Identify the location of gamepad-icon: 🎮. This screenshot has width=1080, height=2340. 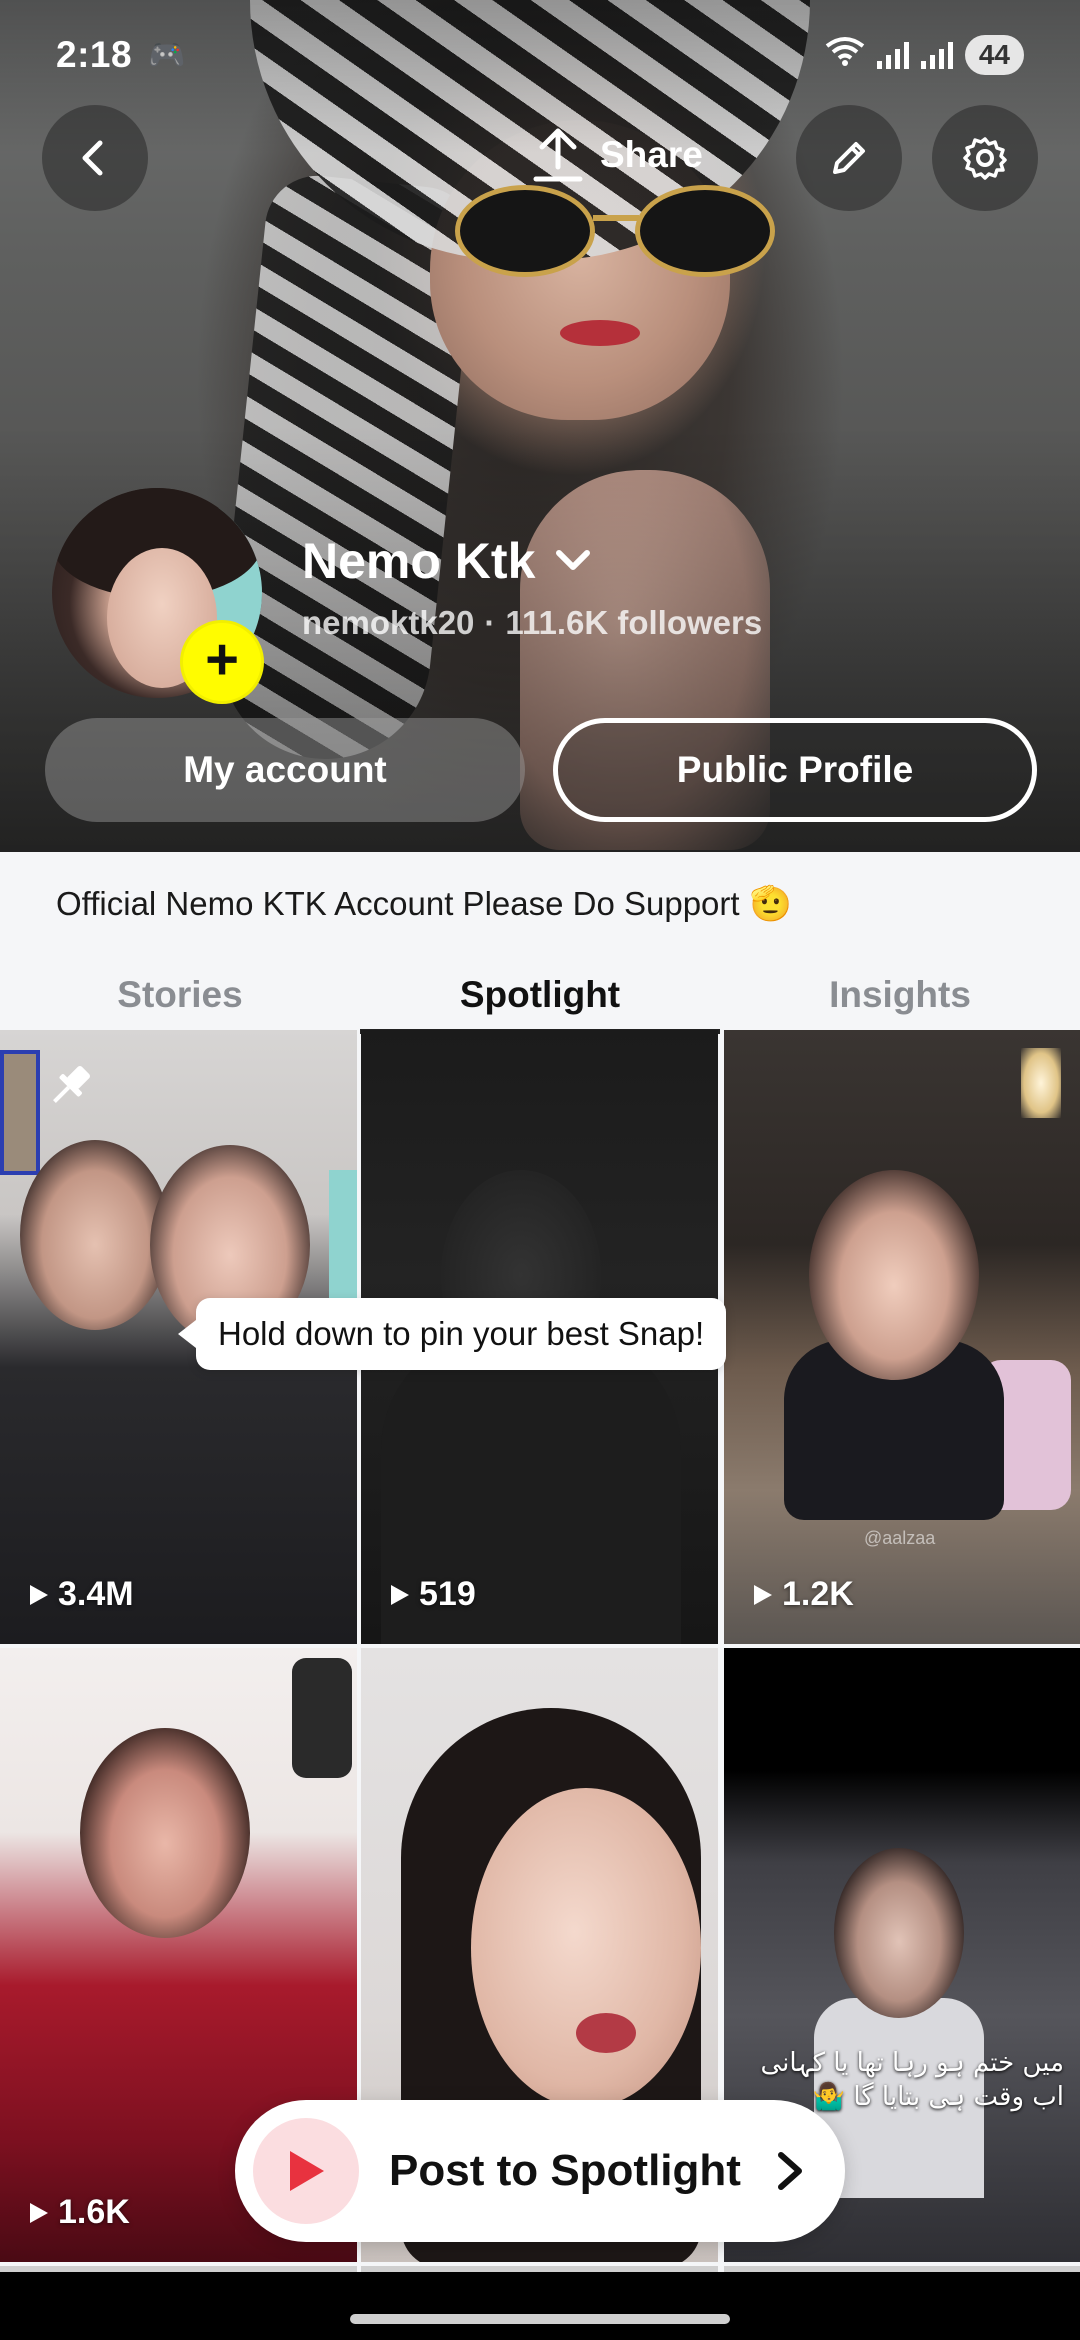
(167, 55).